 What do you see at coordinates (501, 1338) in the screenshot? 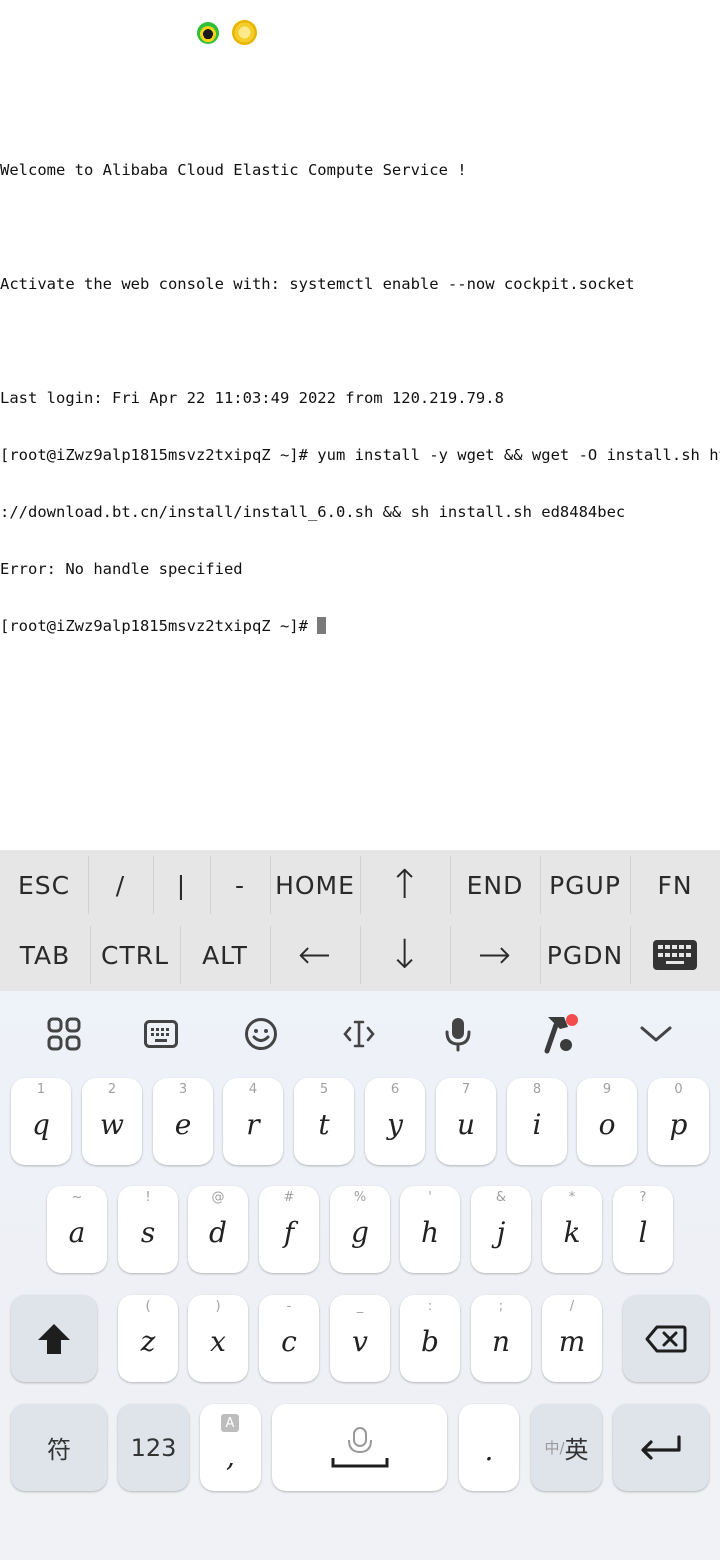
I see `key-n: ; n` at bounding box center [501, 1338].